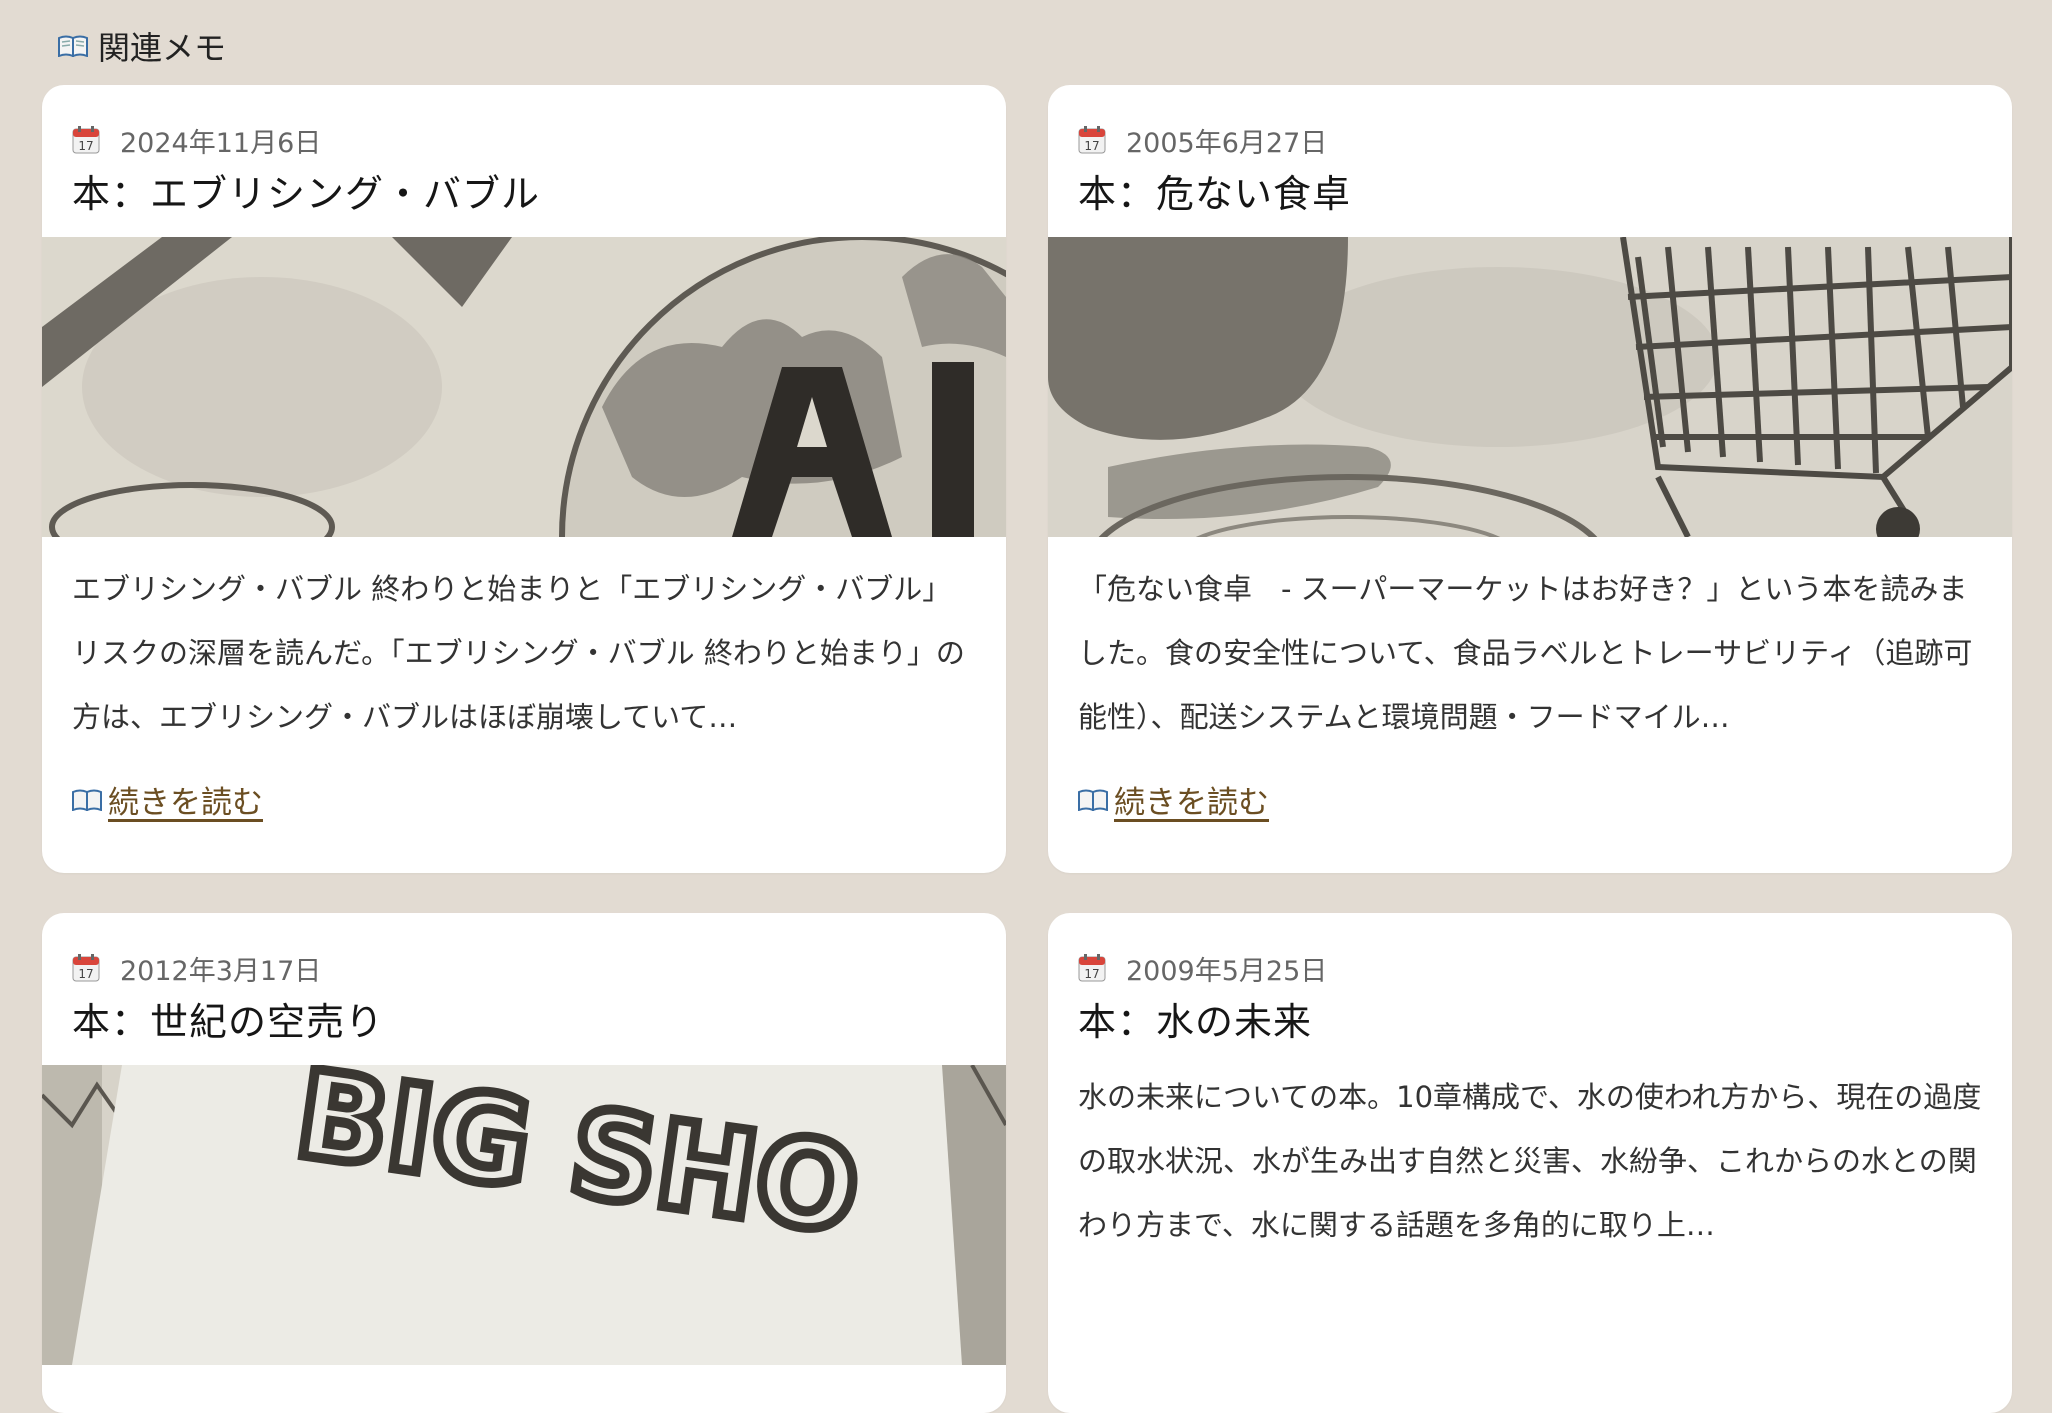 The height and width of the screenshot is (1413, 2052). Describe the element at coordinates (1227, 143) in the screenshot. I see `card-date: 2005年6月27日` at that location.